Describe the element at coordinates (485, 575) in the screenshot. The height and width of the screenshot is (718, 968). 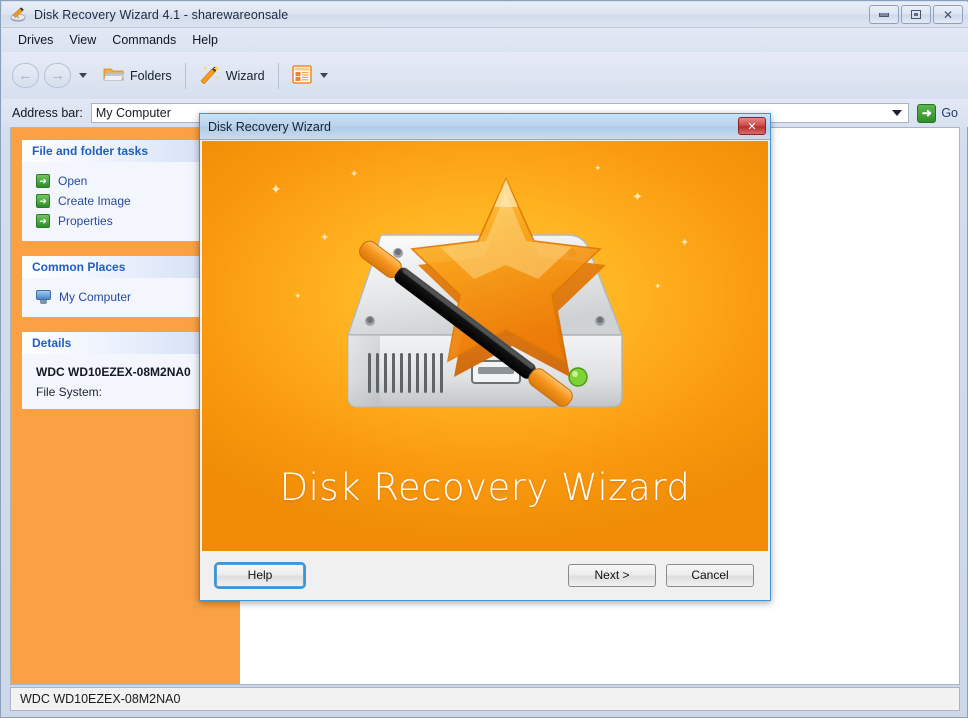
I see `dialog-button-bar: Help Next > Cancel` at that location.